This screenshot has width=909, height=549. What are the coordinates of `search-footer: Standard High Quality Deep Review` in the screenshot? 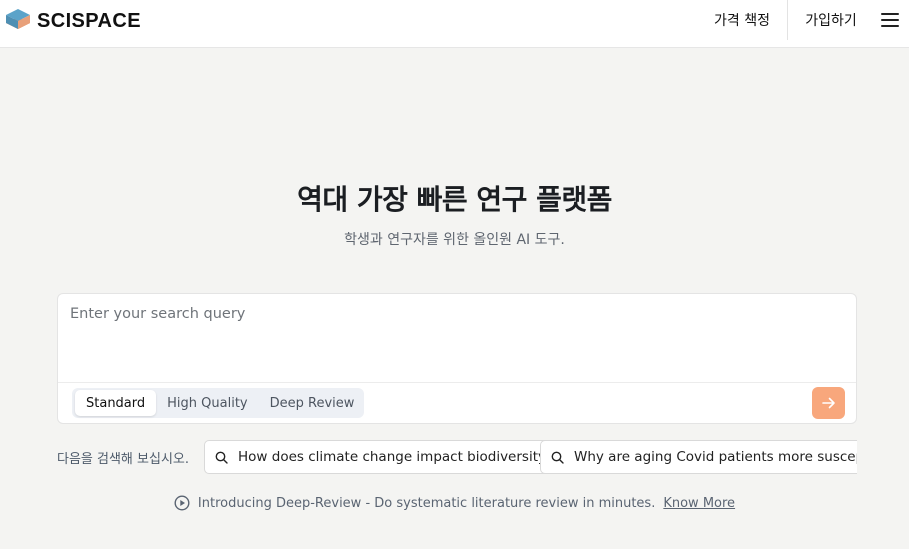 It's located at (457, 402).